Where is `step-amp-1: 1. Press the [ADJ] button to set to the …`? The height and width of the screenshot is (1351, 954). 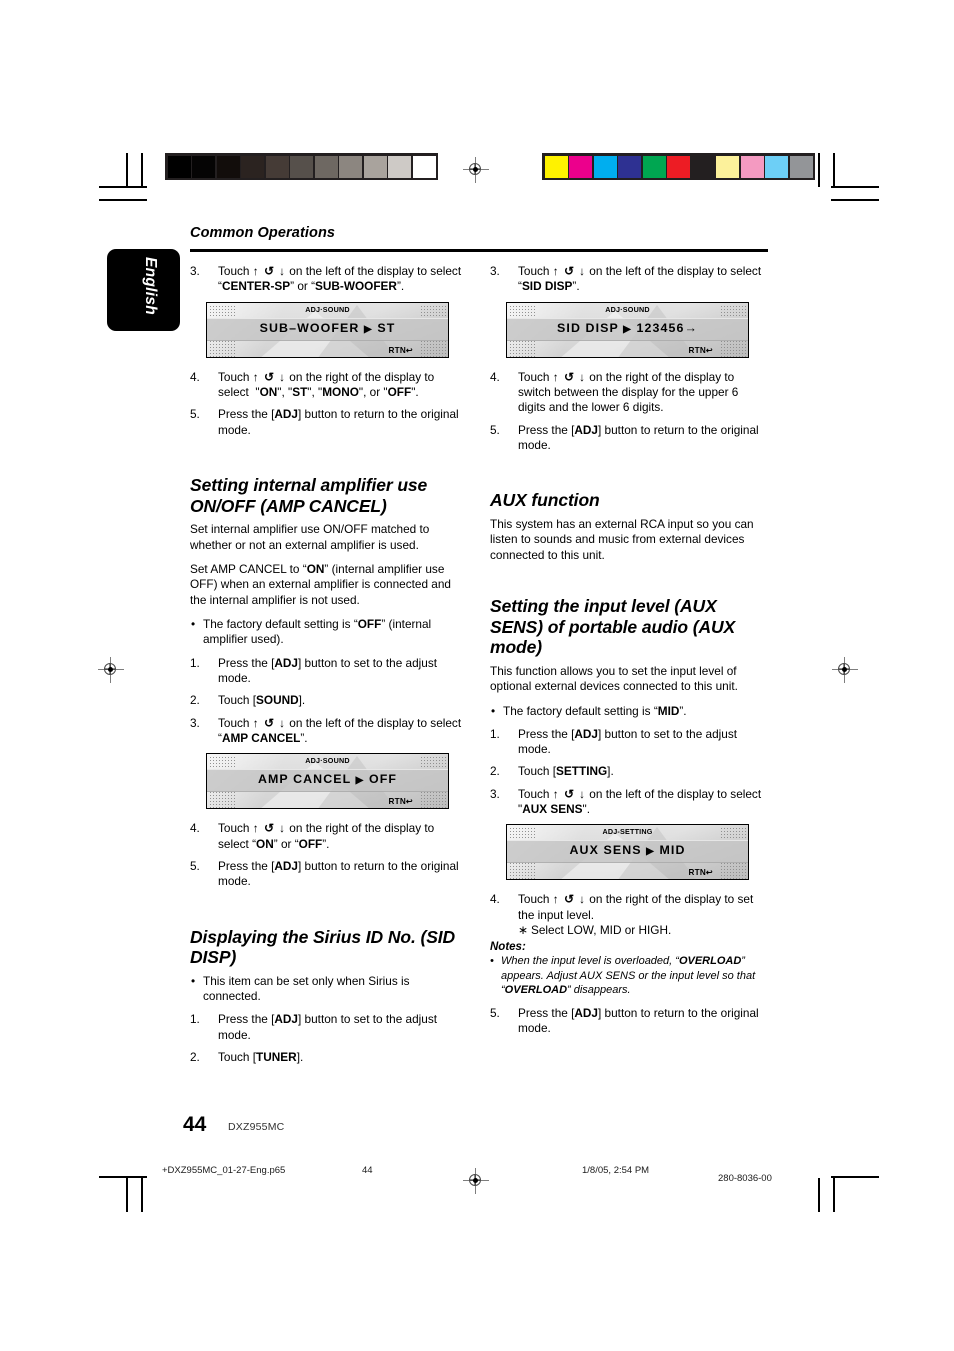
step-amp-1: 1. Press the [ADJ] button to set to the … is located at coordinates (327, 671).